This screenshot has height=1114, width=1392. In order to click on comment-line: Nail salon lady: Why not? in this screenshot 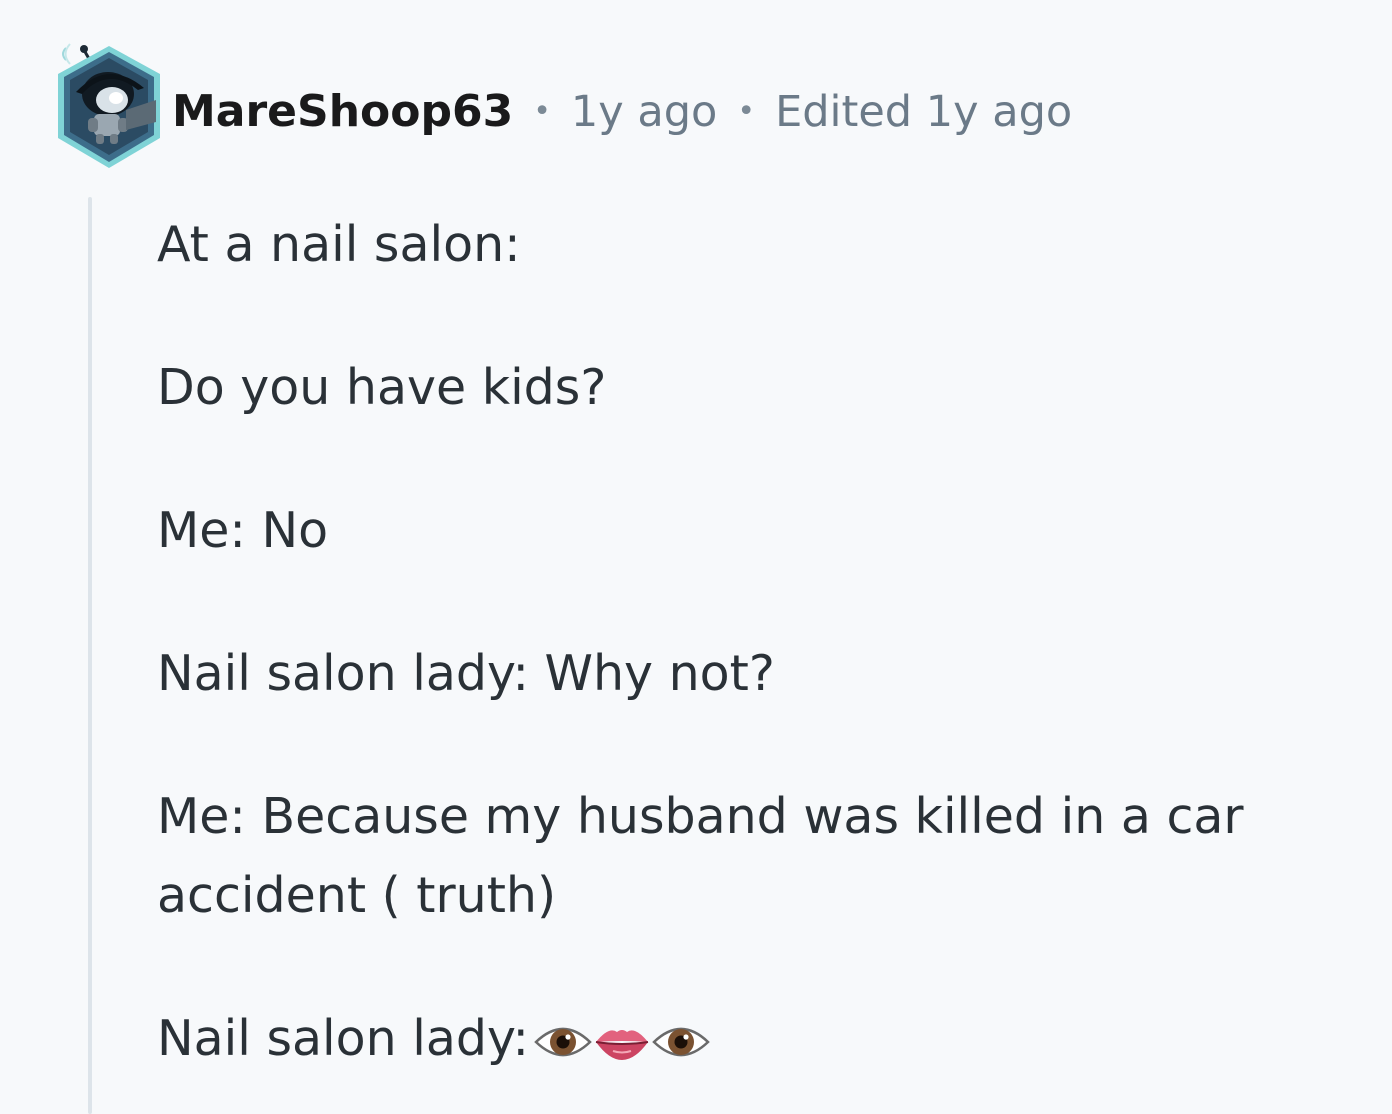, I will do `click(466, 673)`.